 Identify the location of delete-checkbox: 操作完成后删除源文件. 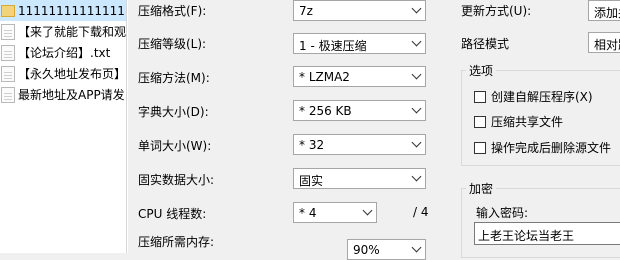
(542, 147).